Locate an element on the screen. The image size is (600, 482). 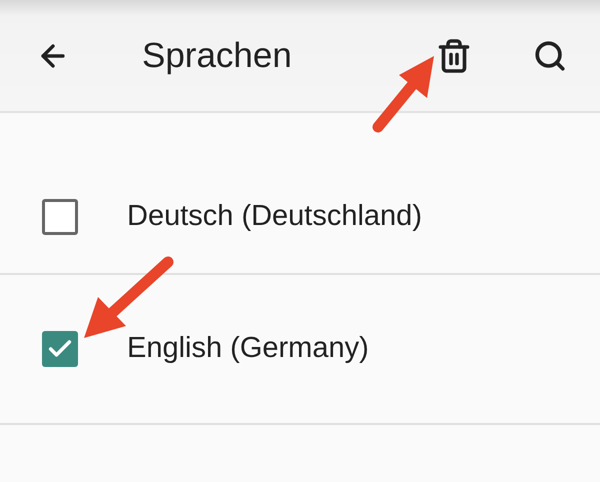
language-label: English (Germany) is located at coordinates (248, 348).